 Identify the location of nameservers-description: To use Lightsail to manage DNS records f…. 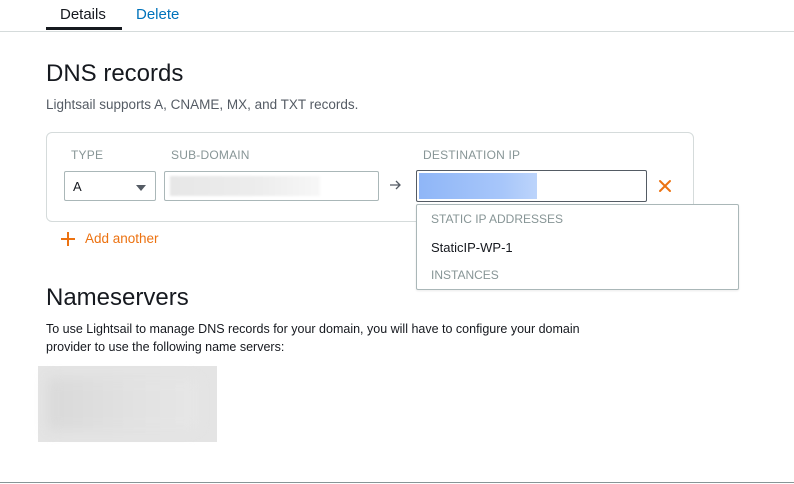
(313, 338).